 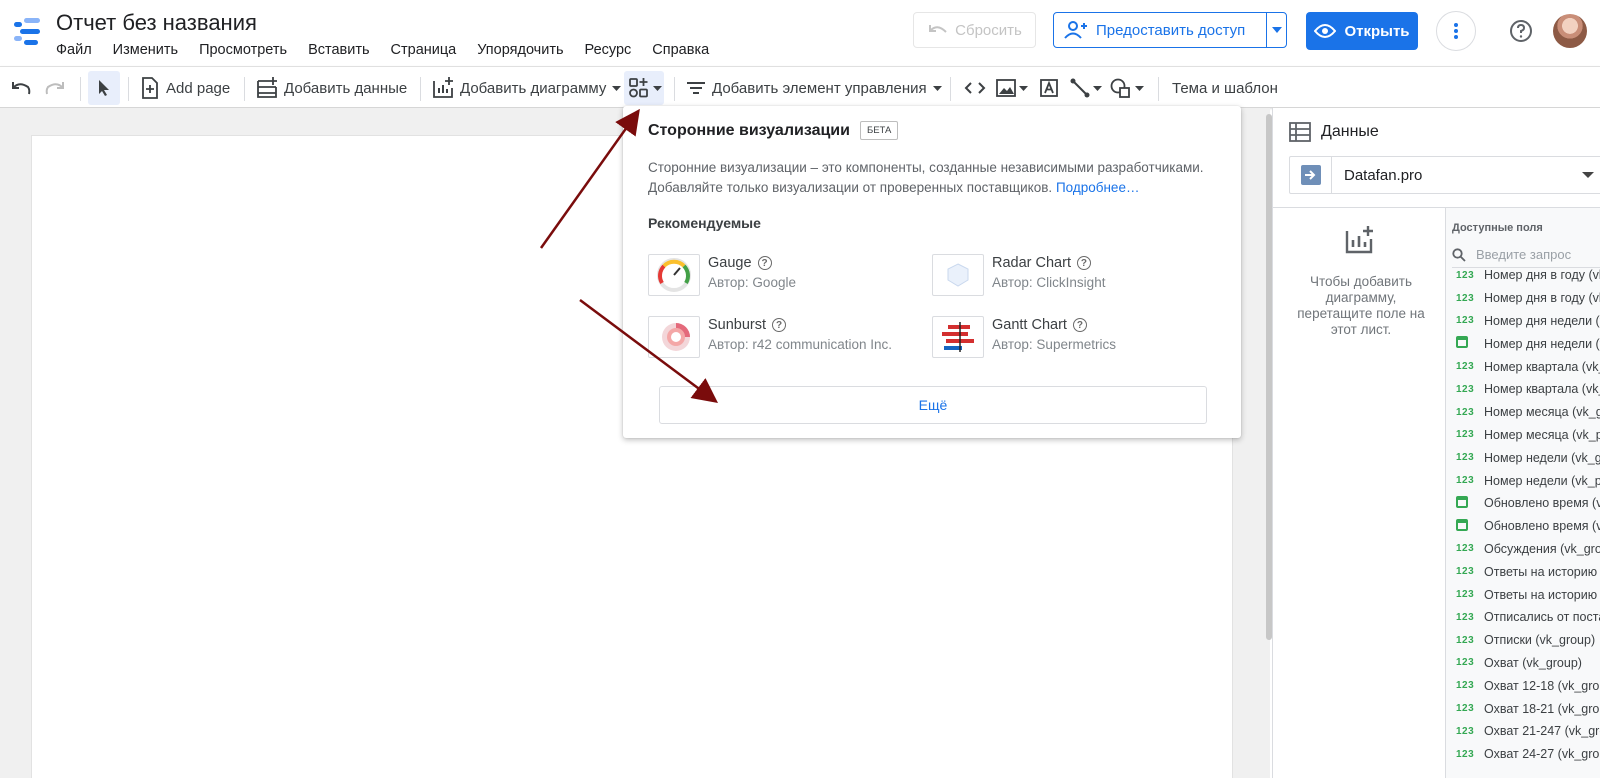 I want to click on undo-button, so click(x=22, y=88).